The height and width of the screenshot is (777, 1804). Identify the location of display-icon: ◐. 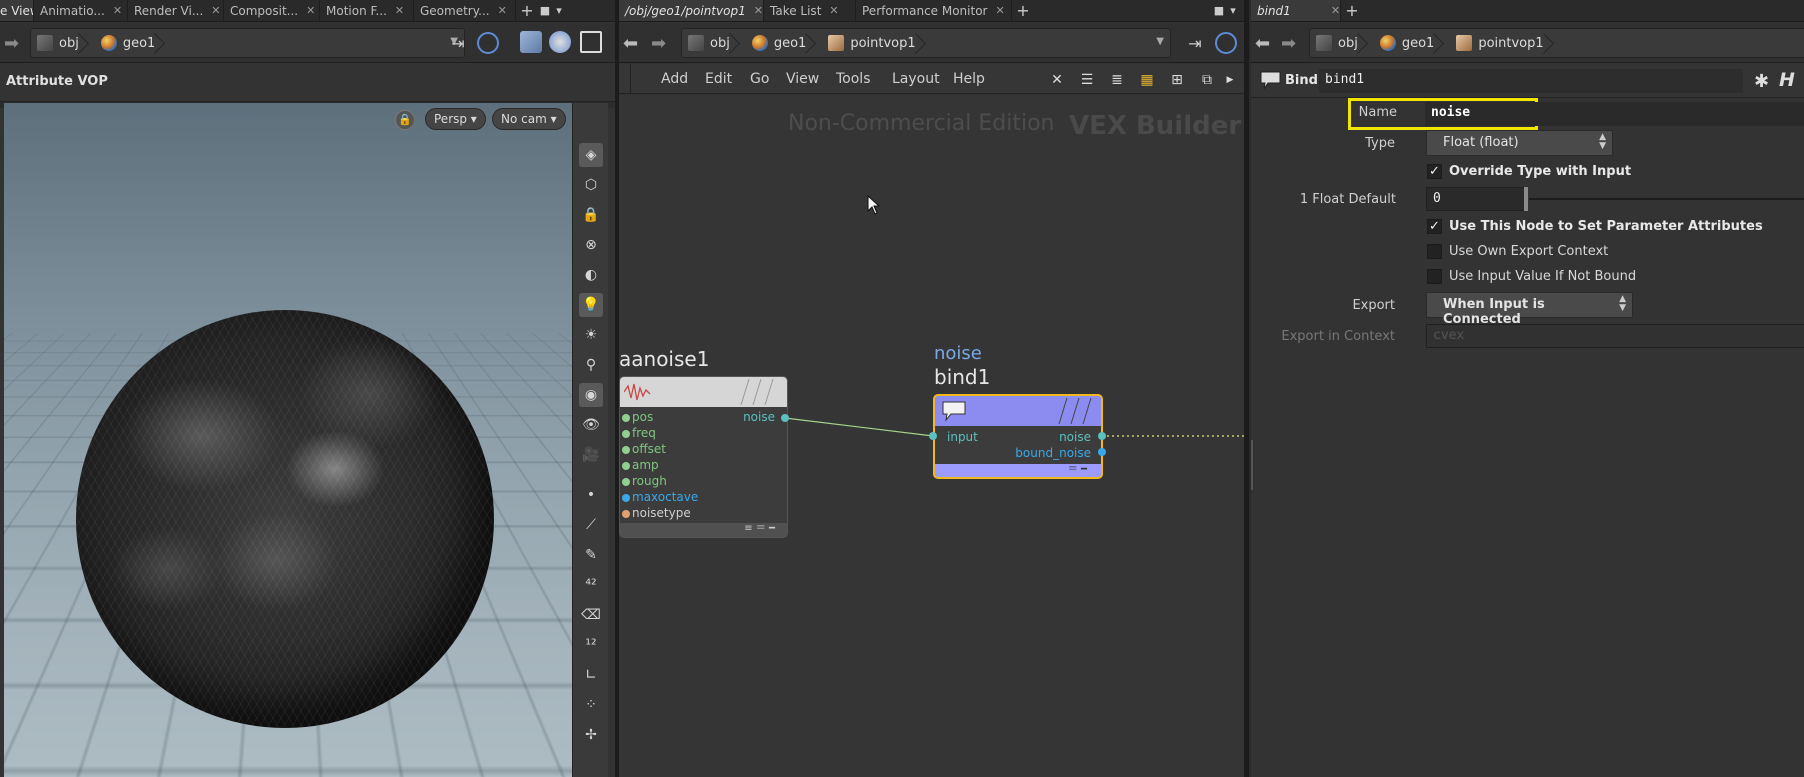
(591, 275).